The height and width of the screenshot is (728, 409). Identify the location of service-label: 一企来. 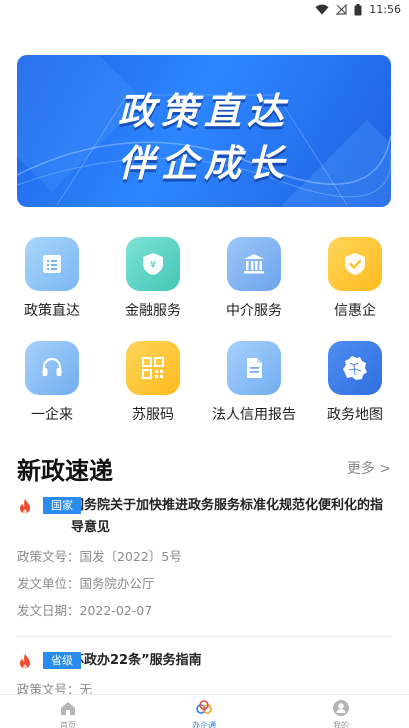
(52, 415).